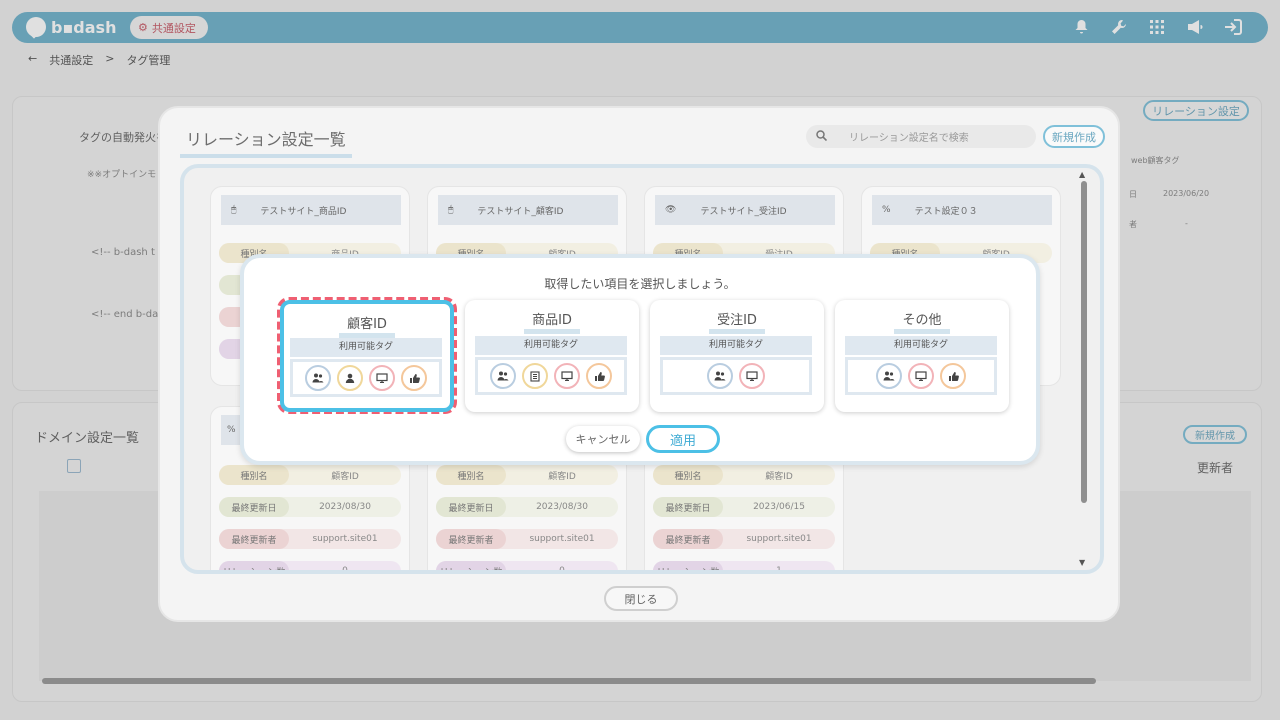 This screenshot has width=1280, height=720. Describe the element at coordinates (1082, 174) in the screenshot. I see `scroll-up-icon: ▲` at that location.